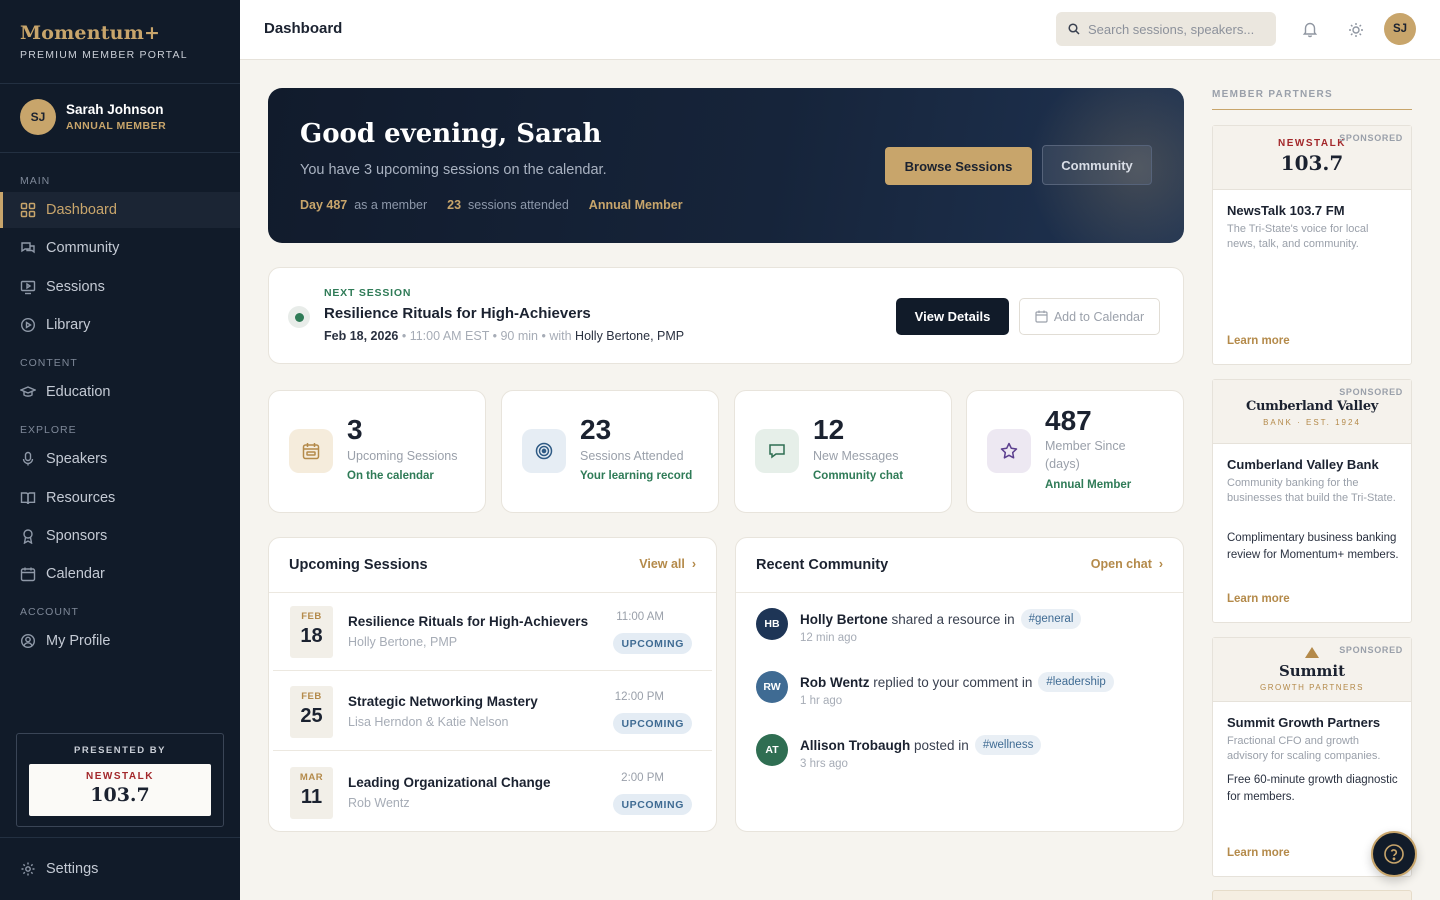  I want to click on presented-by-box: PRESENTED BY NEWSTALK 103.7, so click(120, 780).